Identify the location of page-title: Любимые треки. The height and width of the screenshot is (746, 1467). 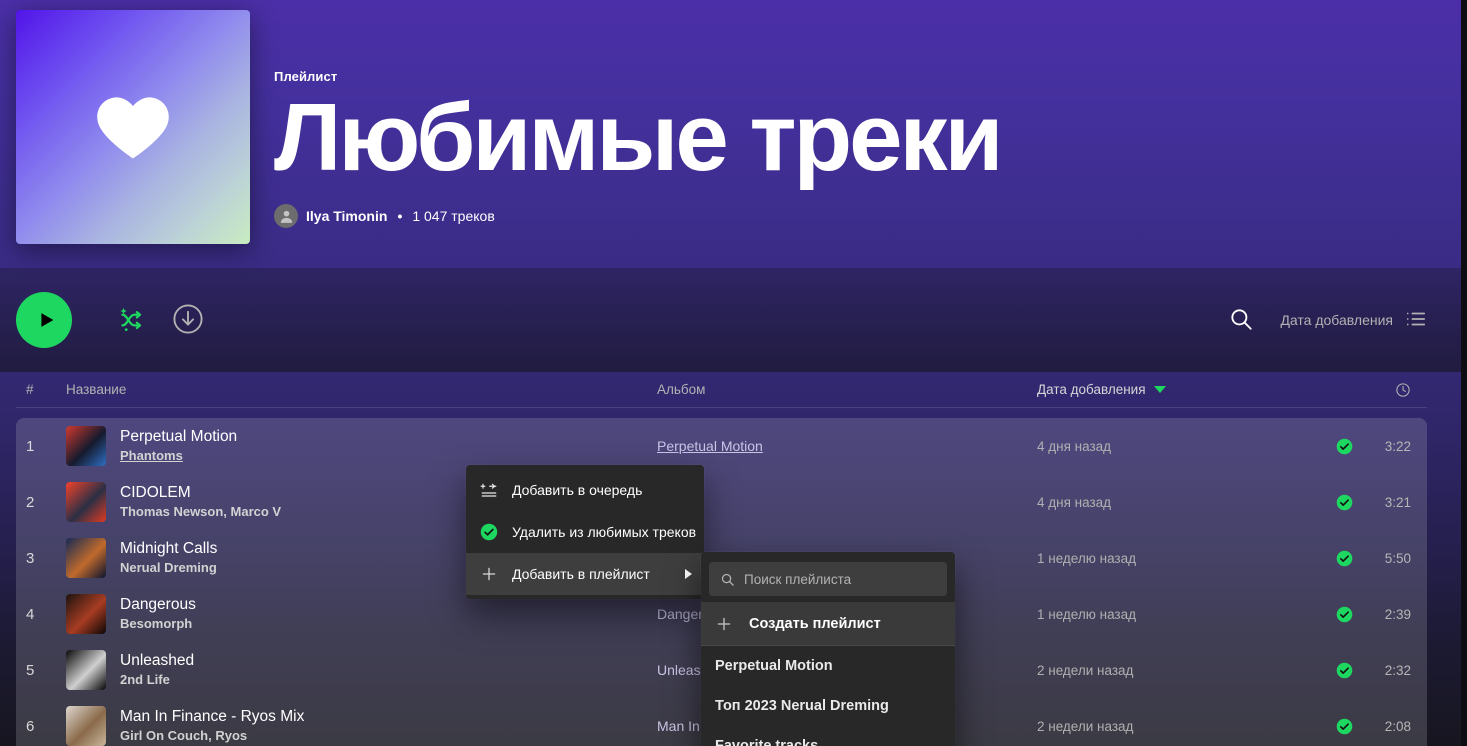
(639, 138).